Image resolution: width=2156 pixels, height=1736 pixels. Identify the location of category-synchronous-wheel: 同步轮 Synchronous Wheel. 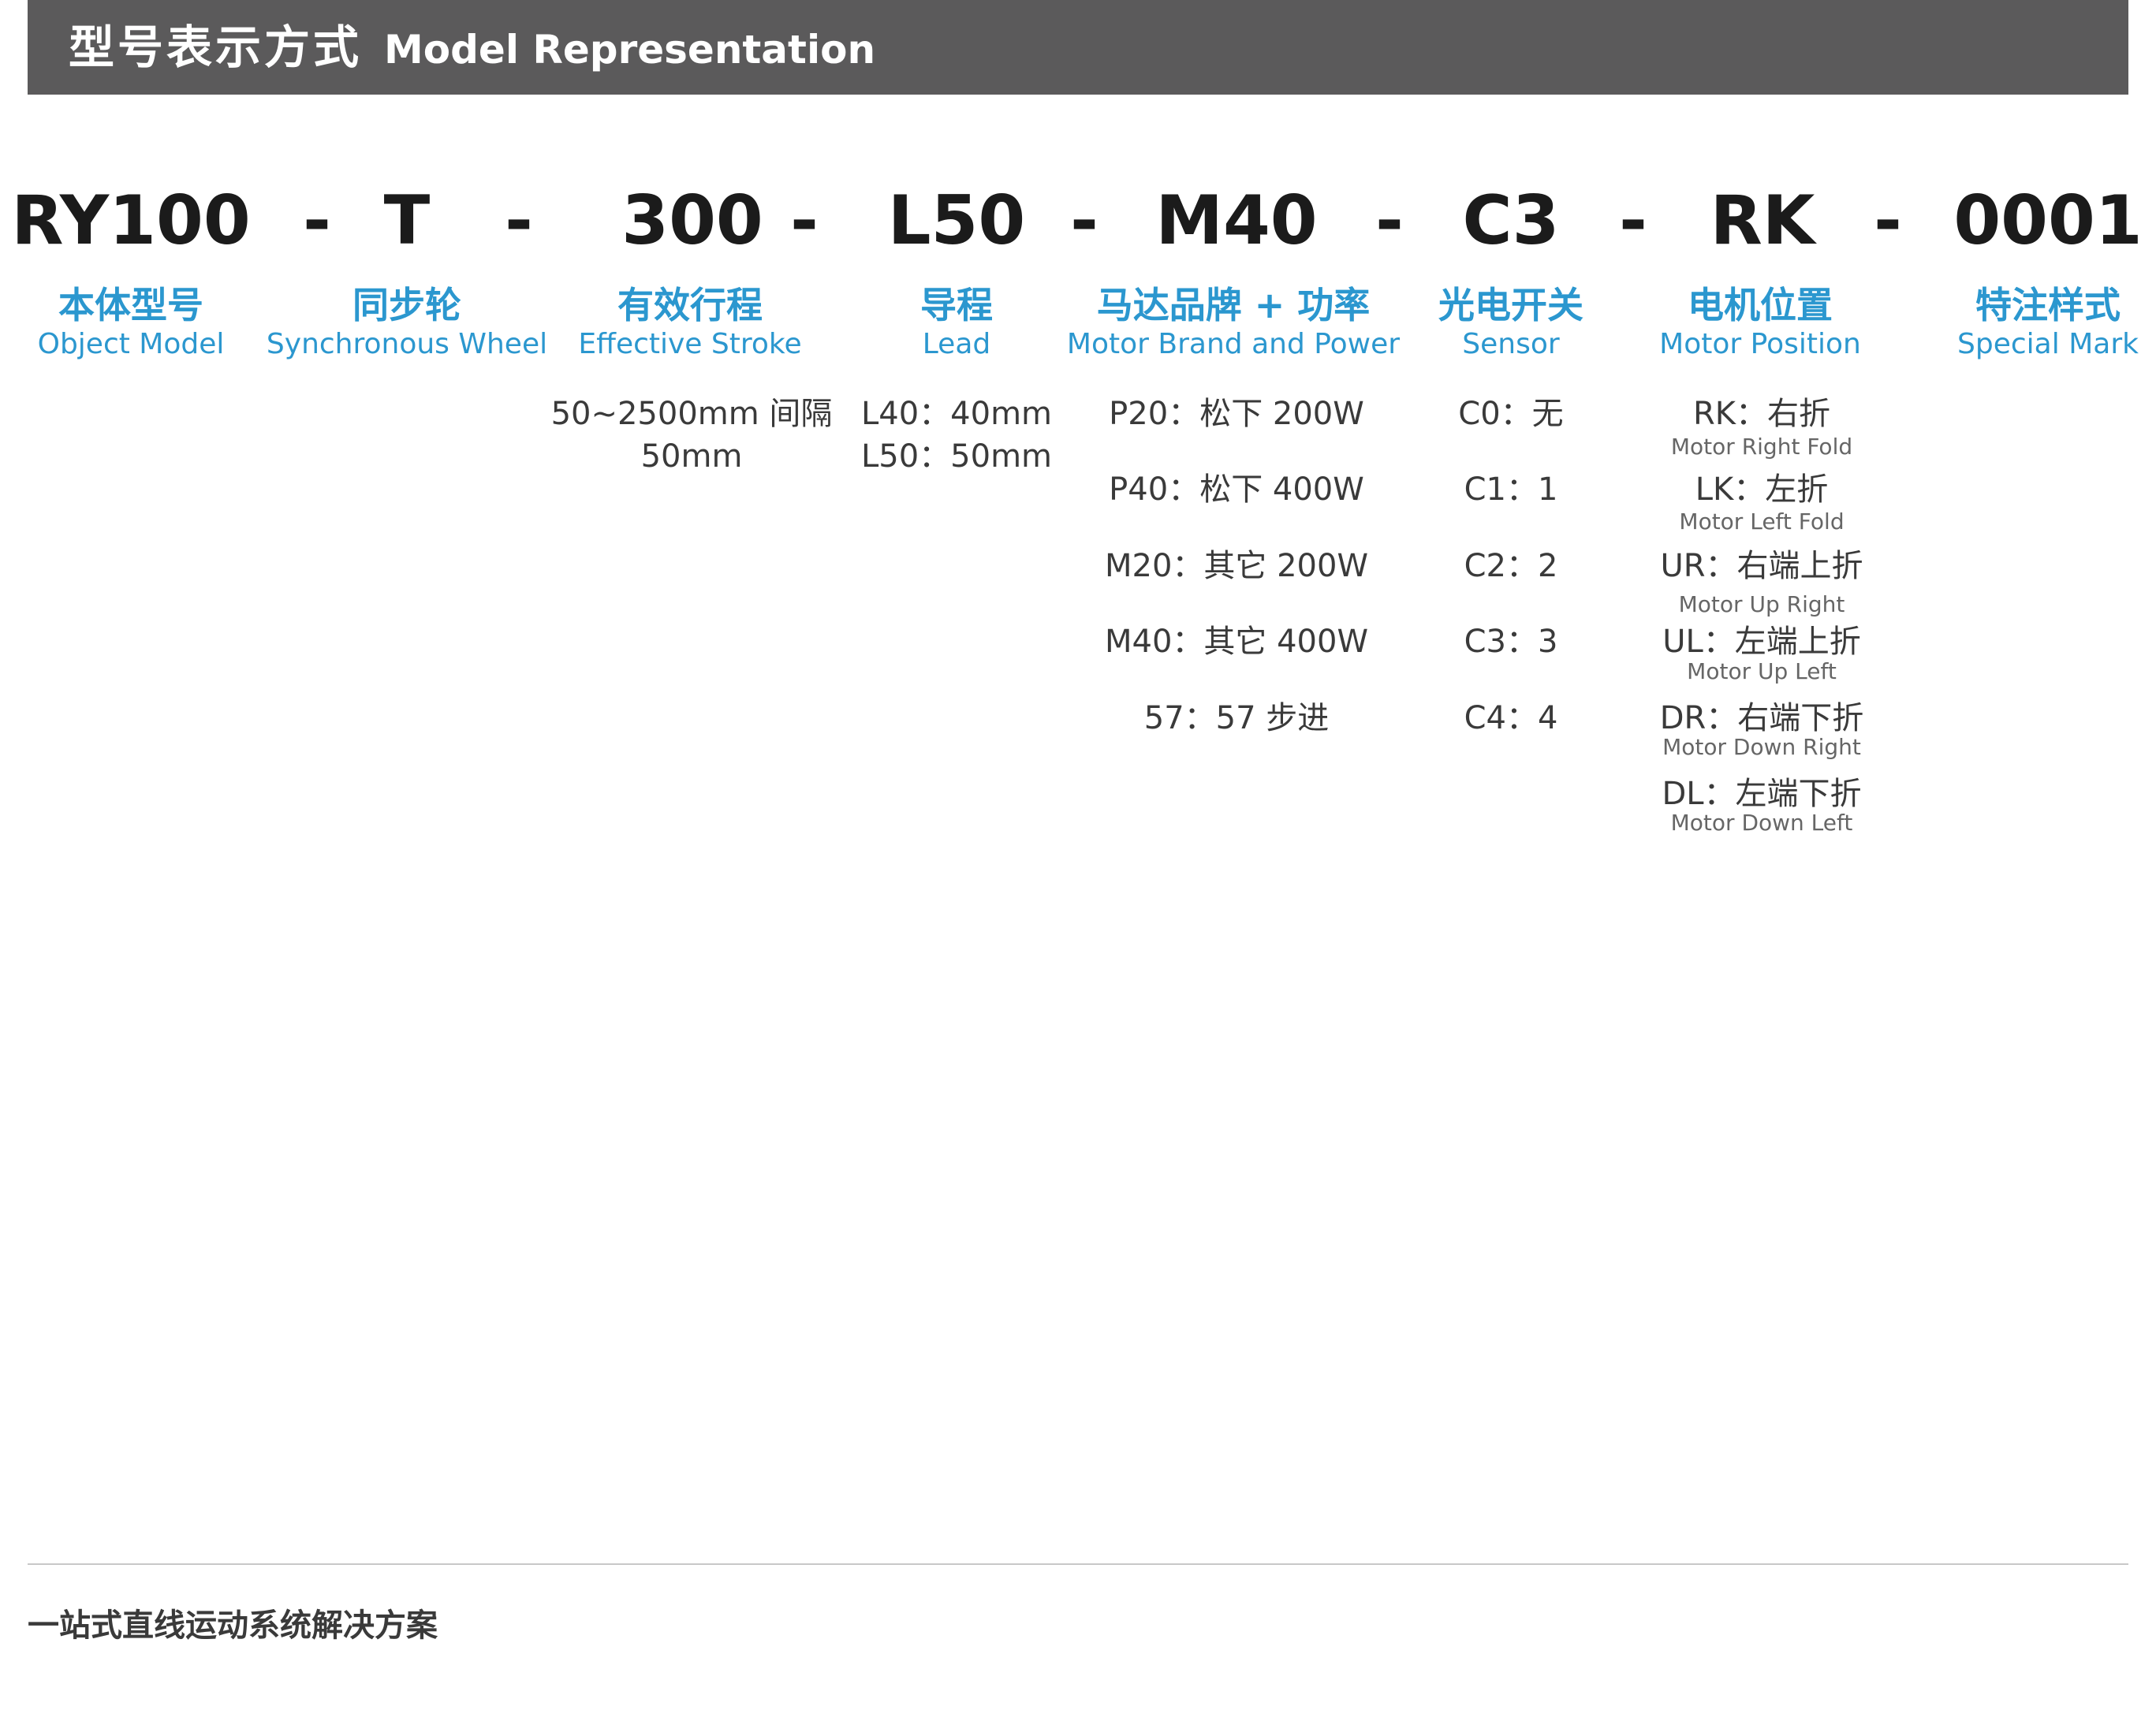
(407, 323).